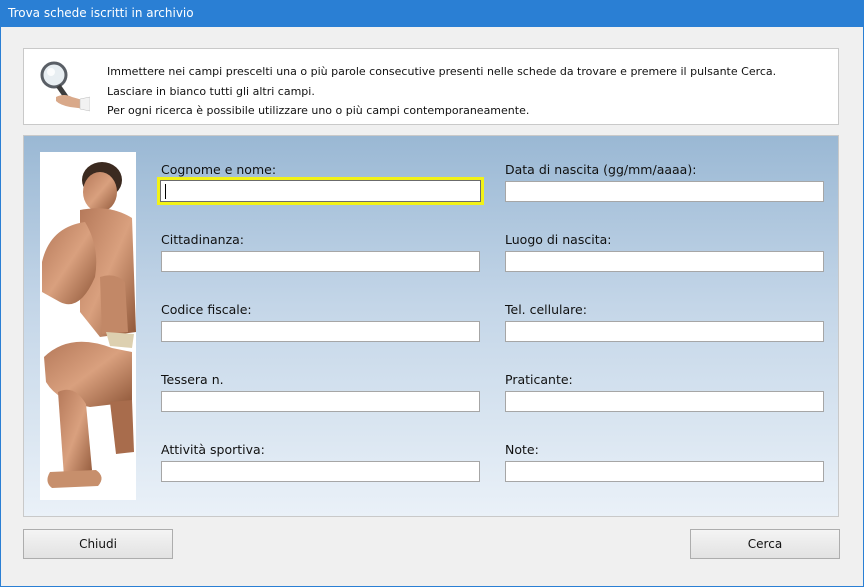 The width and height of the screenshot is (864, 587). I want to click on codice-fiscale-input, so click(320, 331).